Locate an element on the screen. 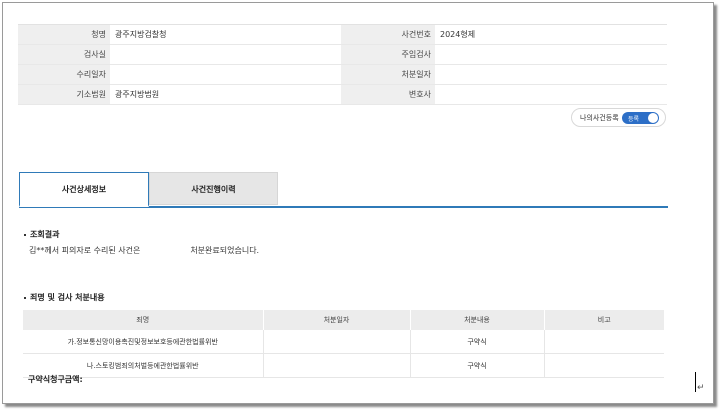 The height and width of the screenshot is (410, 723). col-header: 처분일자 is located at coordinates (336, 320).